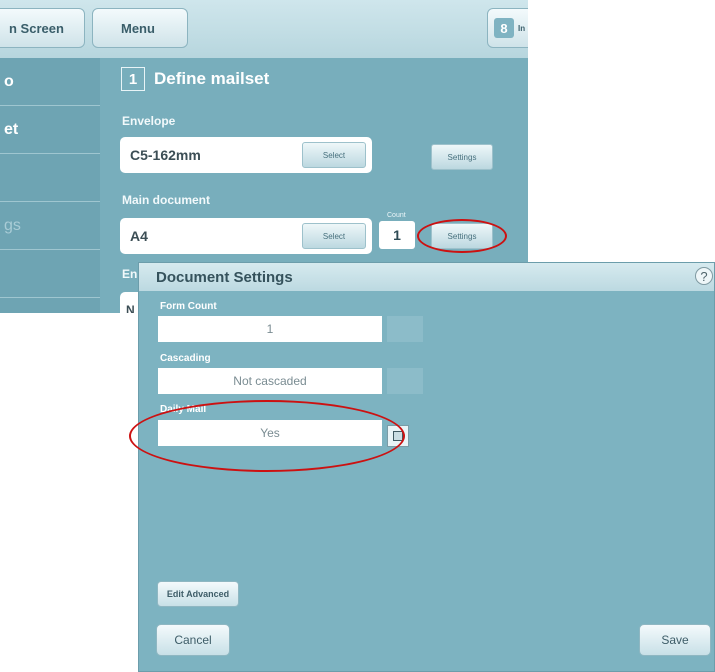 The height and width of the screenshot is (672, 715). What do you see at coordinates (133, 79) in the screenshot?
I see `step-number-badge: 1` at bounding box center [133, 79].